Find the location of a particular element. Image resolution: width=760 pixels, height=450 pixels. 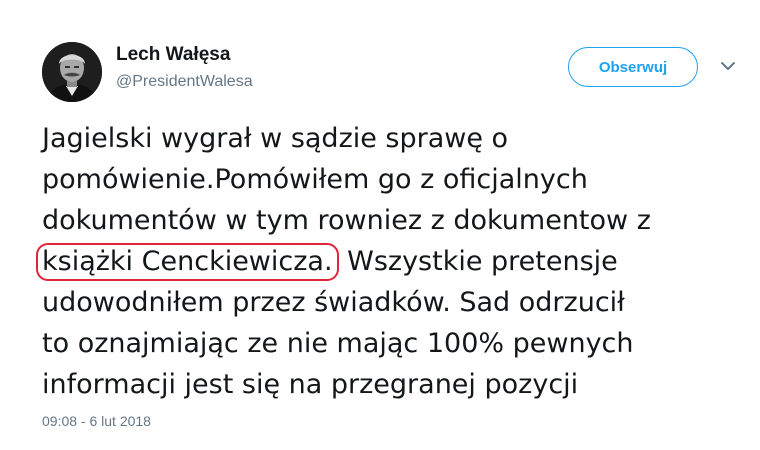

tweet-line: udowodniłem przez świadków. Sad odrzucił is located at coordinates (333, 302).